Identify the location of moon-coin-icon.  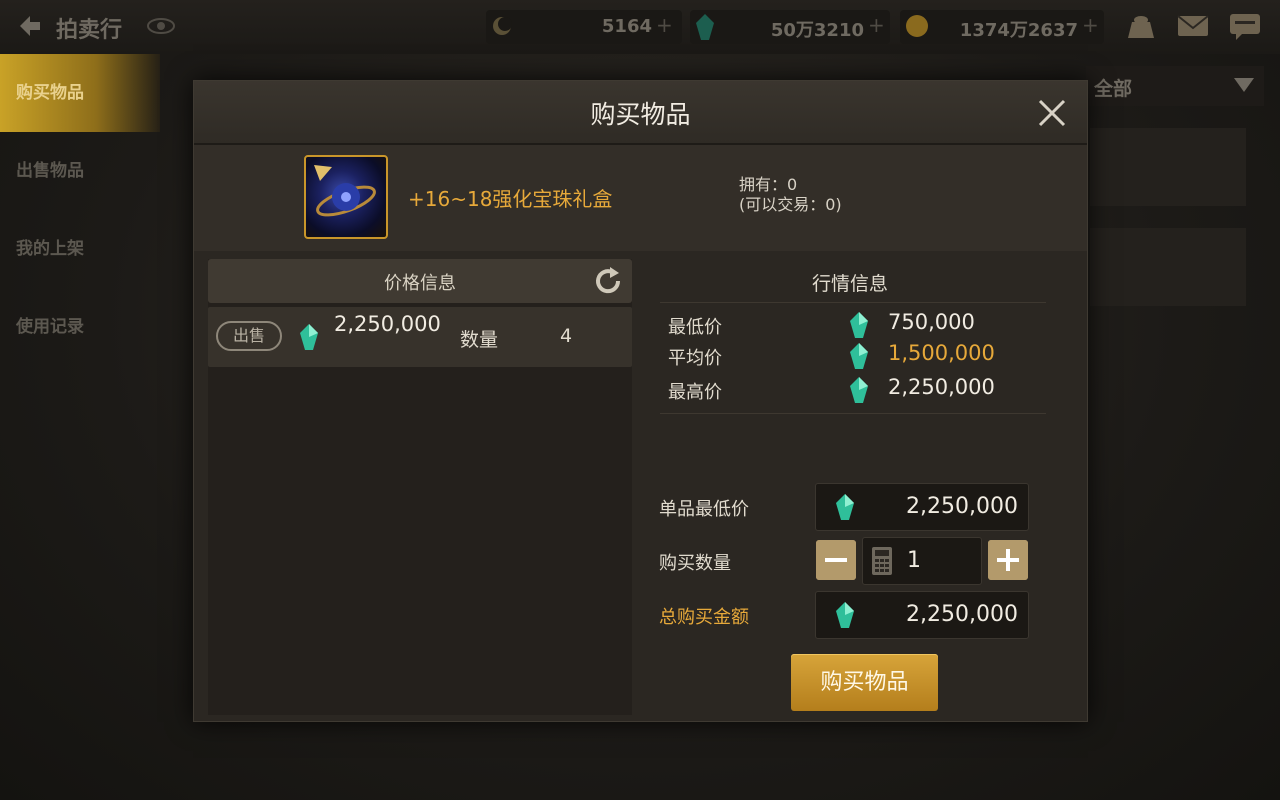
(502, 26).